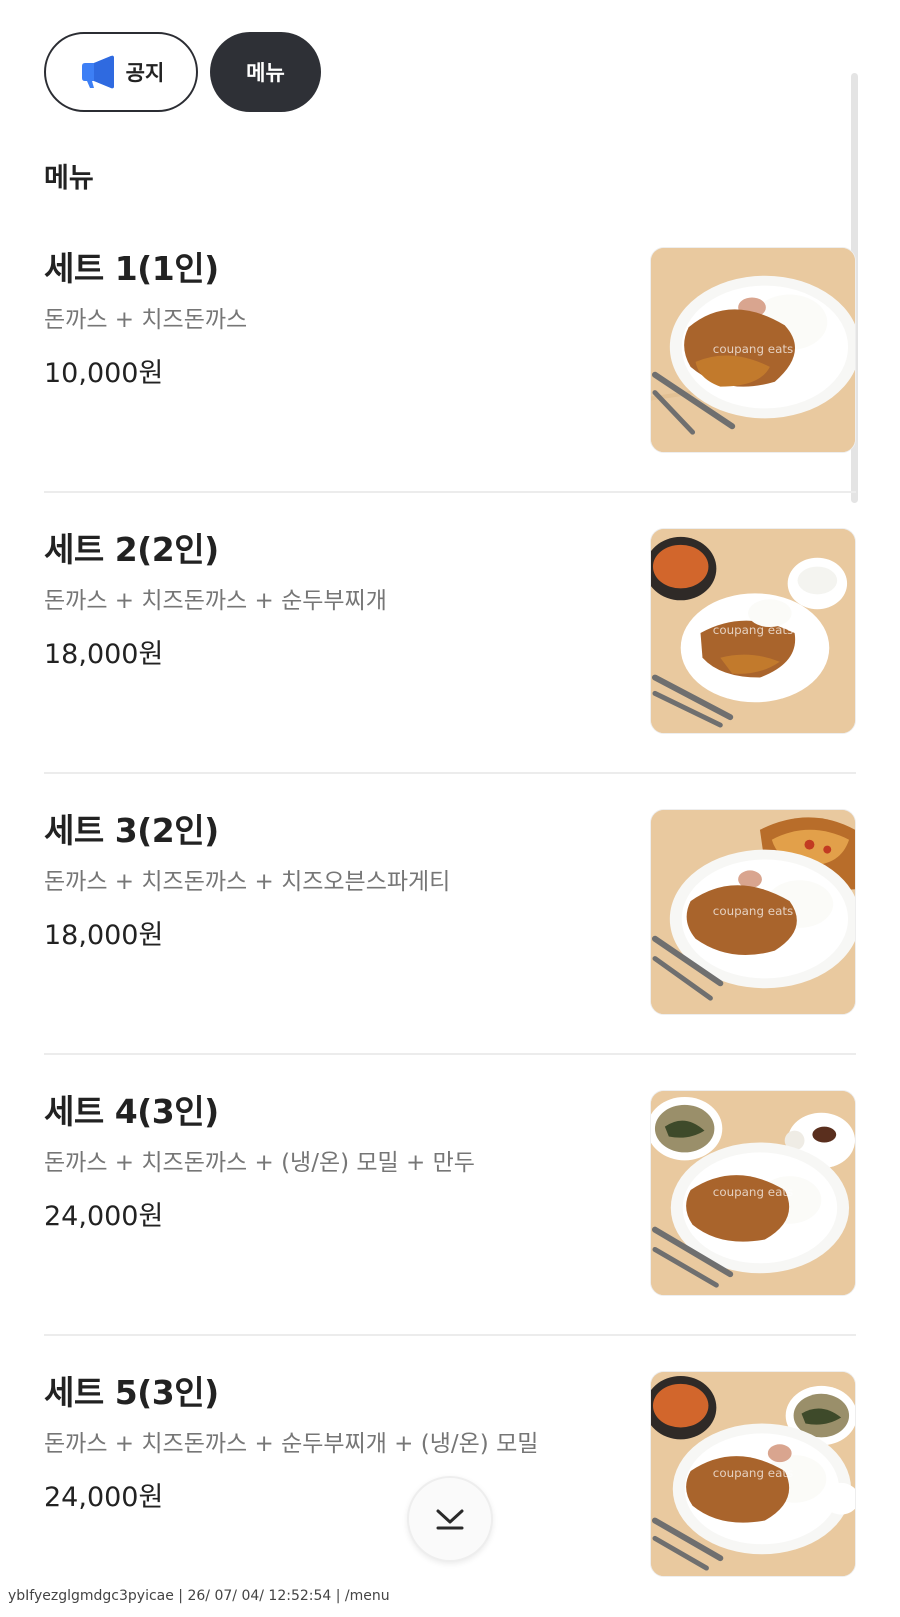 This screenshot has height=1617, width=900. What do you see at coordinates (145, 73) in the screenshot?
I see `tab-notice-label: 공지` at bounding box center [145, 73].